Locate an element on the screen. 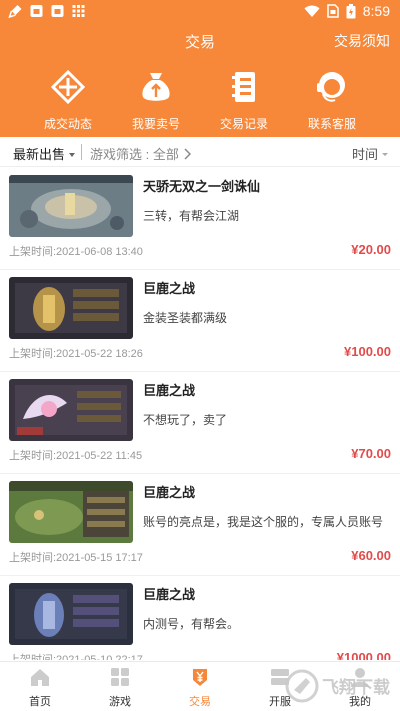 Image resolution: width=400 pixels, height=711 pixels. quick-action-support: 联系客服 is located at coordinates (332, 101).